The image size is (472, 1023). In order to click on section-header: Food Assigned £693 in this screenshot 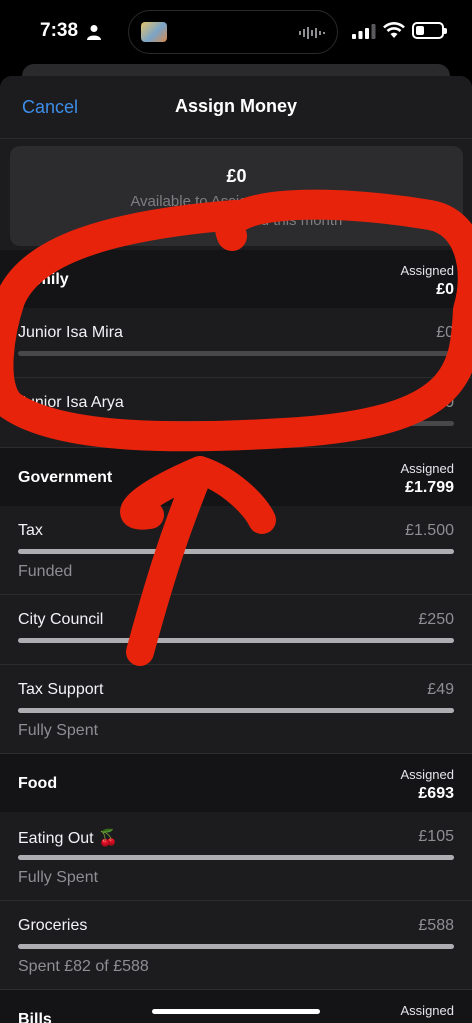, I will do `click(236, 783)`.